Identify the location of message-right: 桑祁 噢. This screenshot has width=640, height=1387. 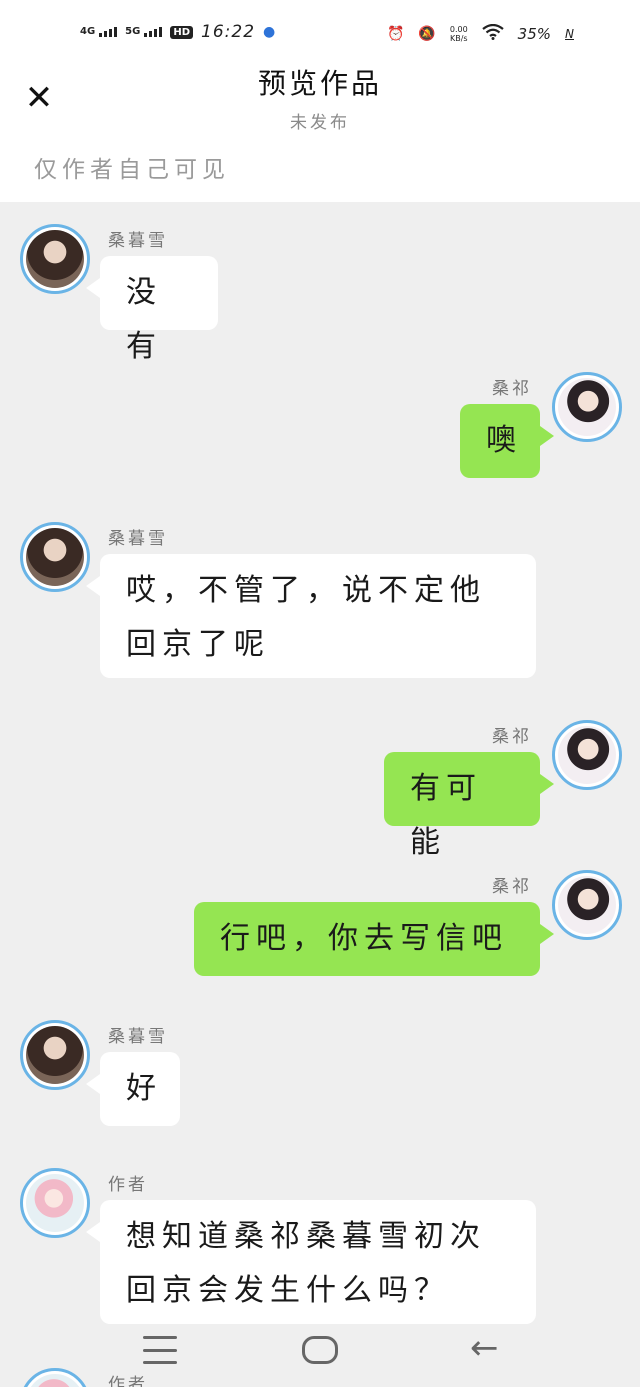
(320, 422).